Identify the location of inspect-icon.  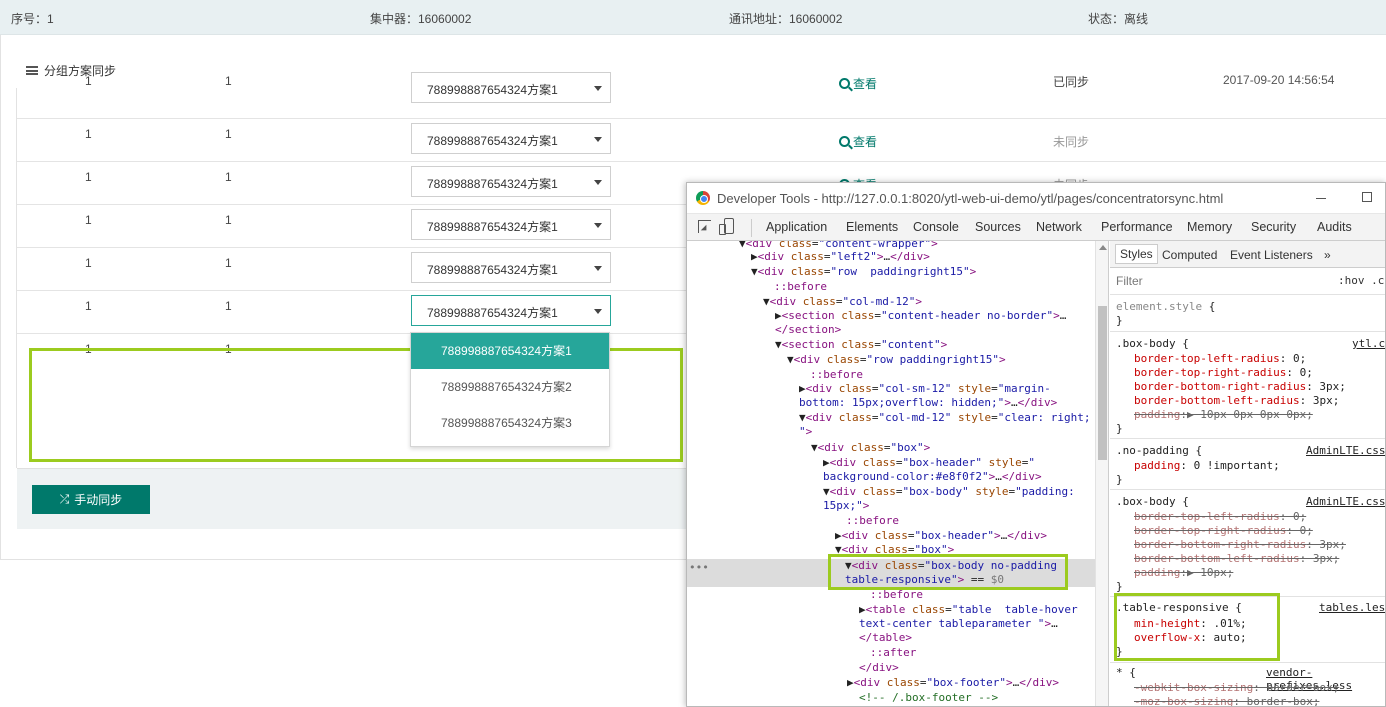
(704, 226).